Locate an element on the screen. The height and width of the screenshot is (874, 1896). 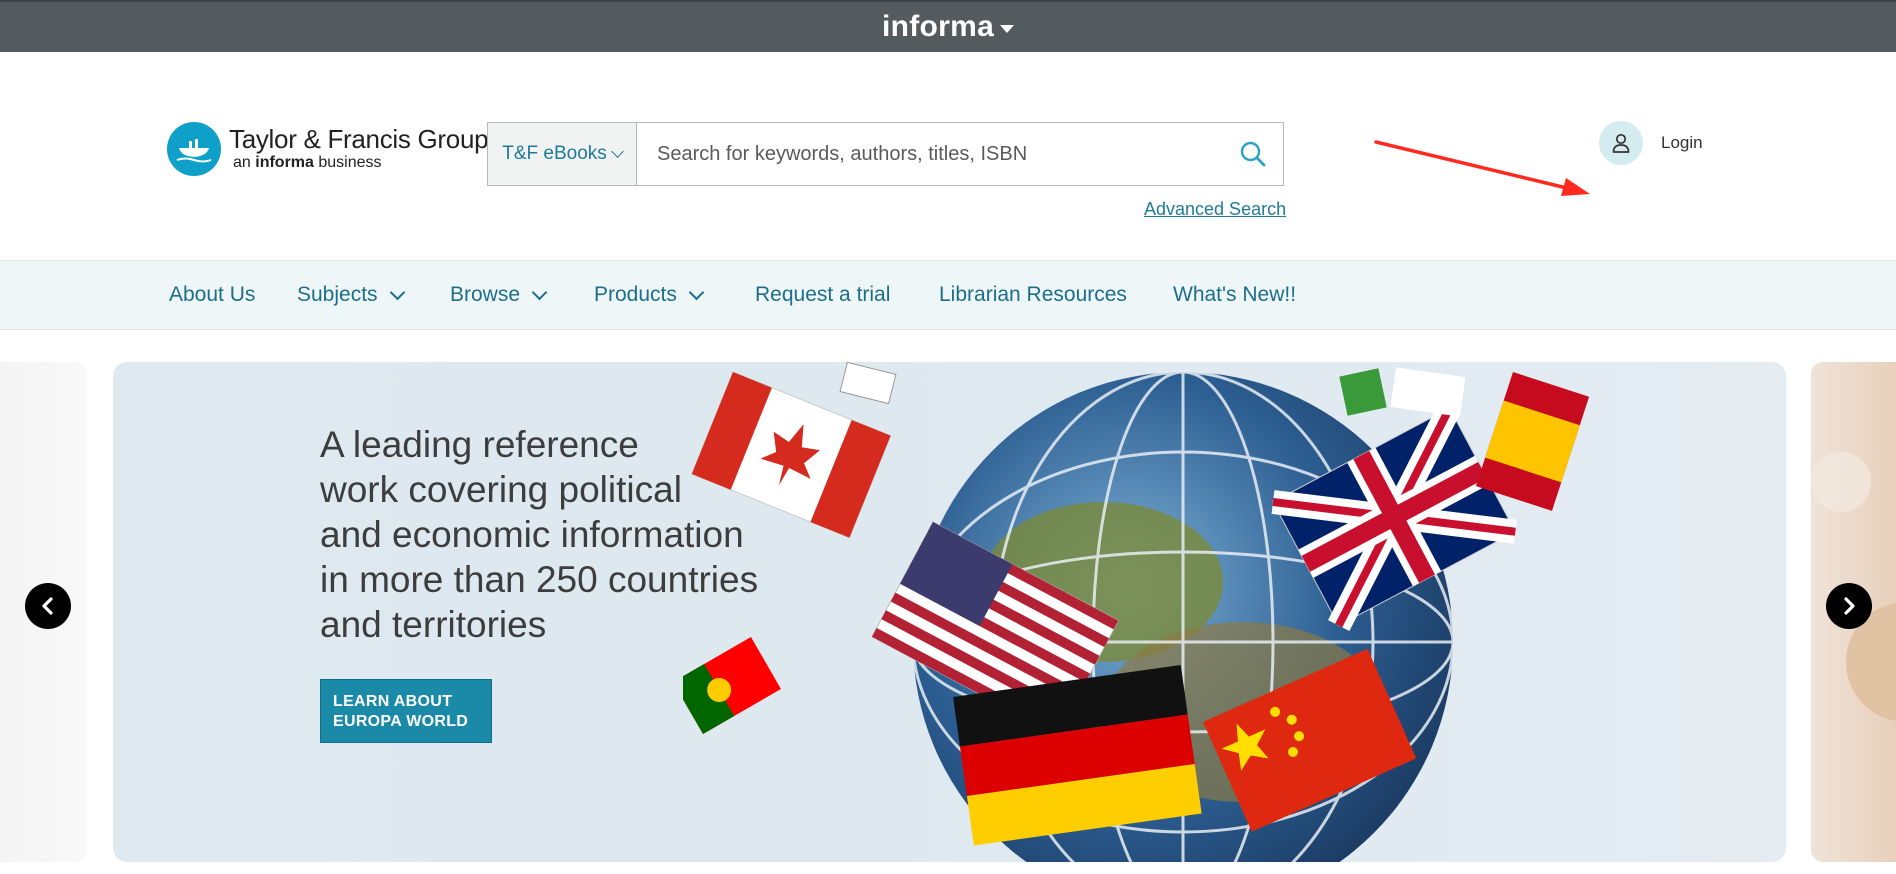
informa-brand-menu: informa is located at coordinates (948, 27).